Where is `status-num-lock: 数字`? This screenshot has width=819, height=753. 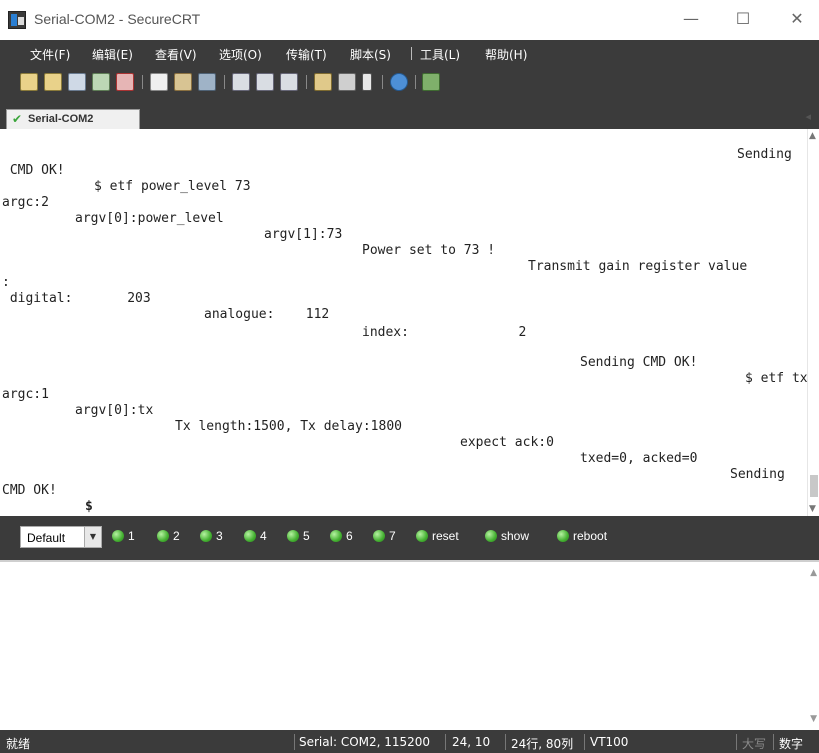 status-num-lock: 数字 is located at coordinates (791, 744).